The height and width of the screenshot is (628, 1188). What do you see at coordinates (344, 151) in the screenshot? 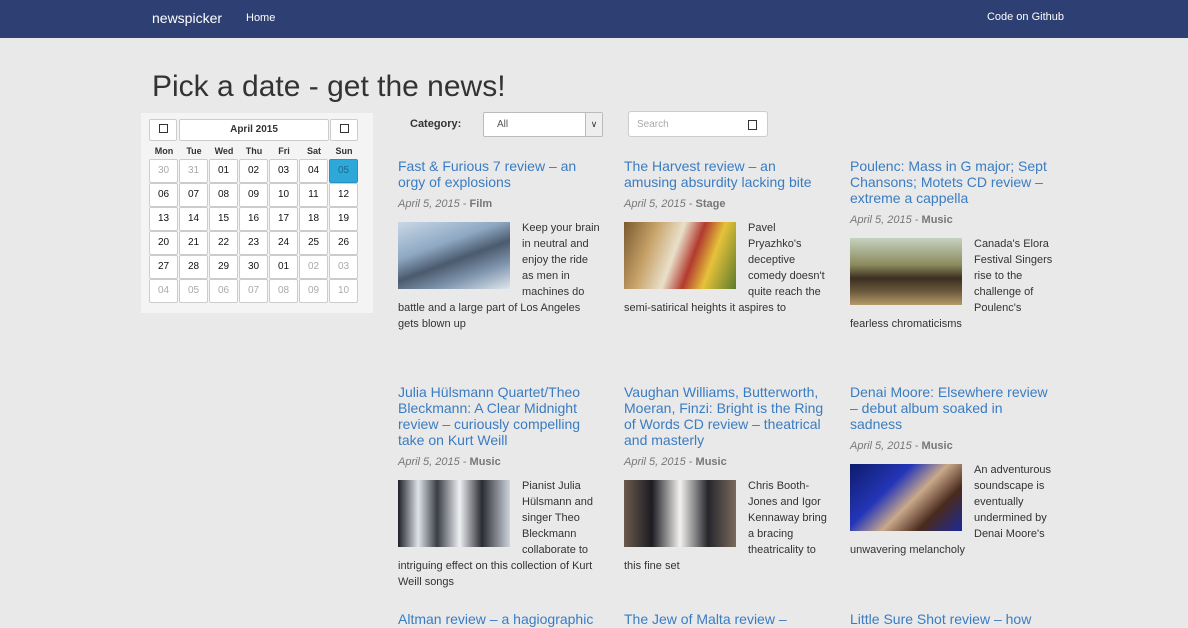
I see `weekday-header: Sun` at bounding box center [344, 151].